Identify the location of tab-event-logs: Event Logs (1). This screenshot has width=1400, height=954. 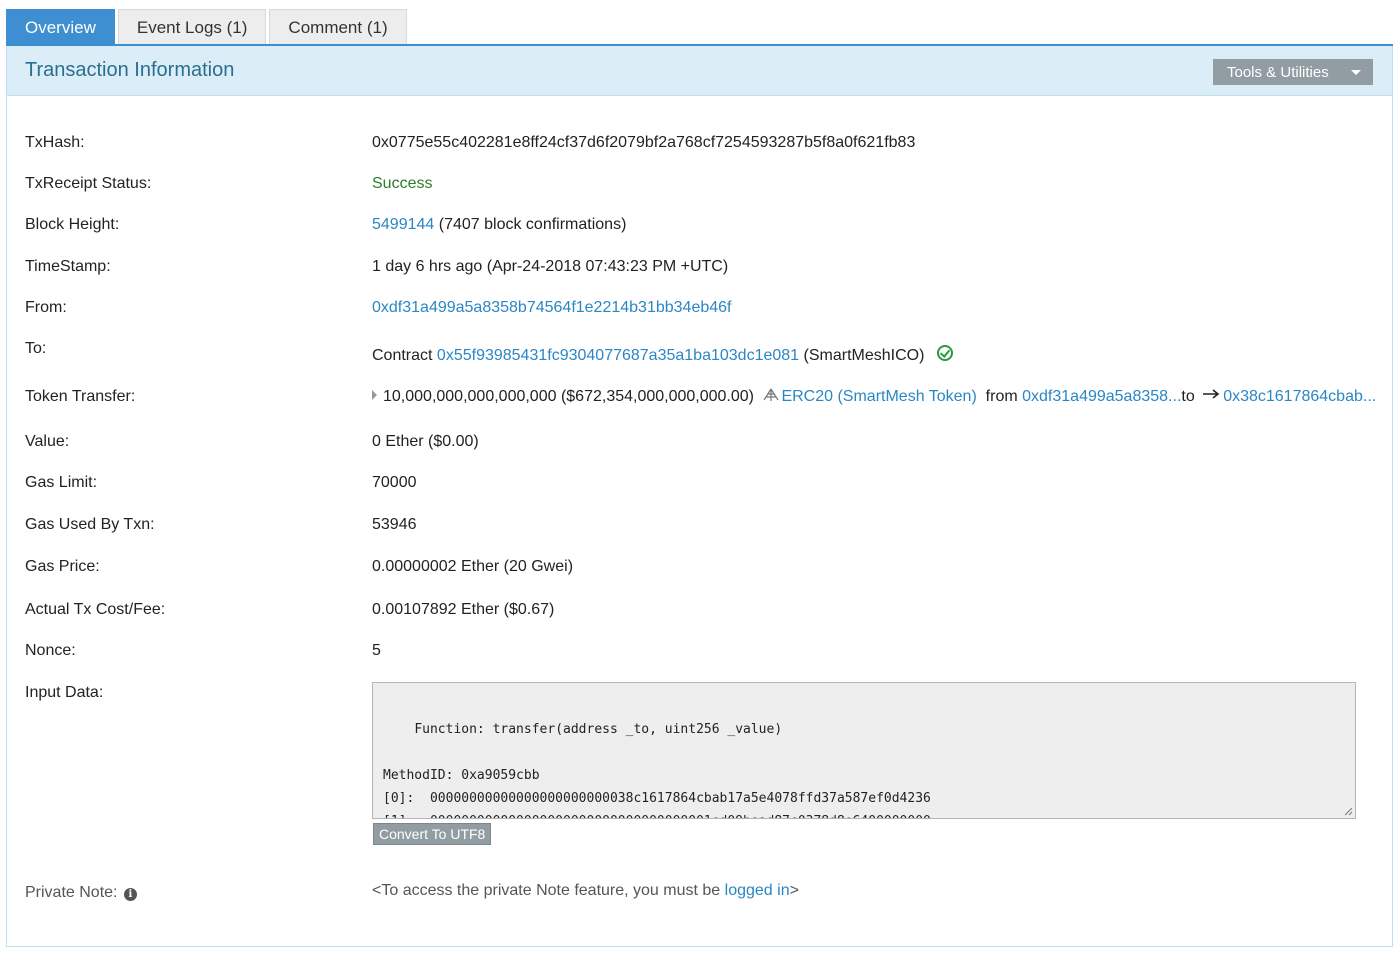
(192, 27).